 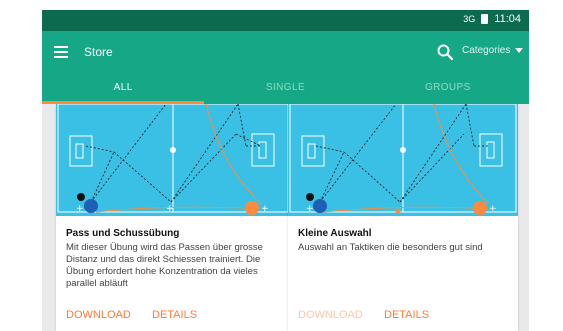 What do you see at coordinates (61, 52) in the screenshot?
I see `menu-icon` at bounding box center [61, 52].